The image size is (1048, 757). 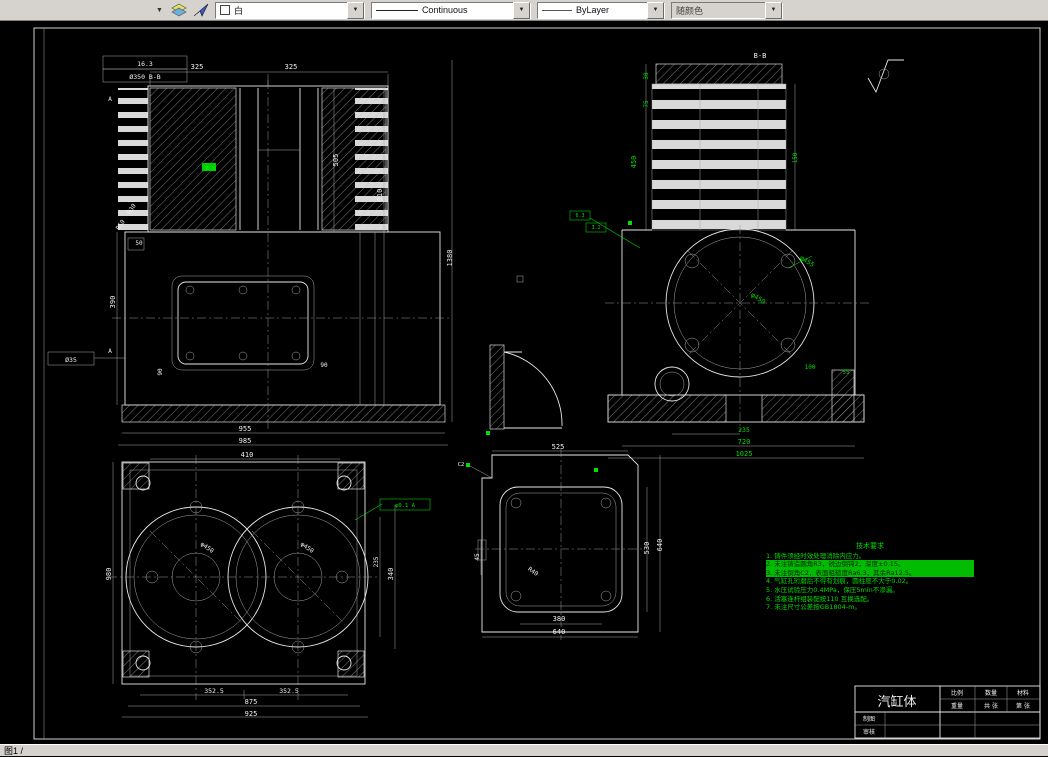 What do you see at coordinates (224, 10) in the screenshot?
I see `color-swatch-icon` at bounding box center [224, 10].